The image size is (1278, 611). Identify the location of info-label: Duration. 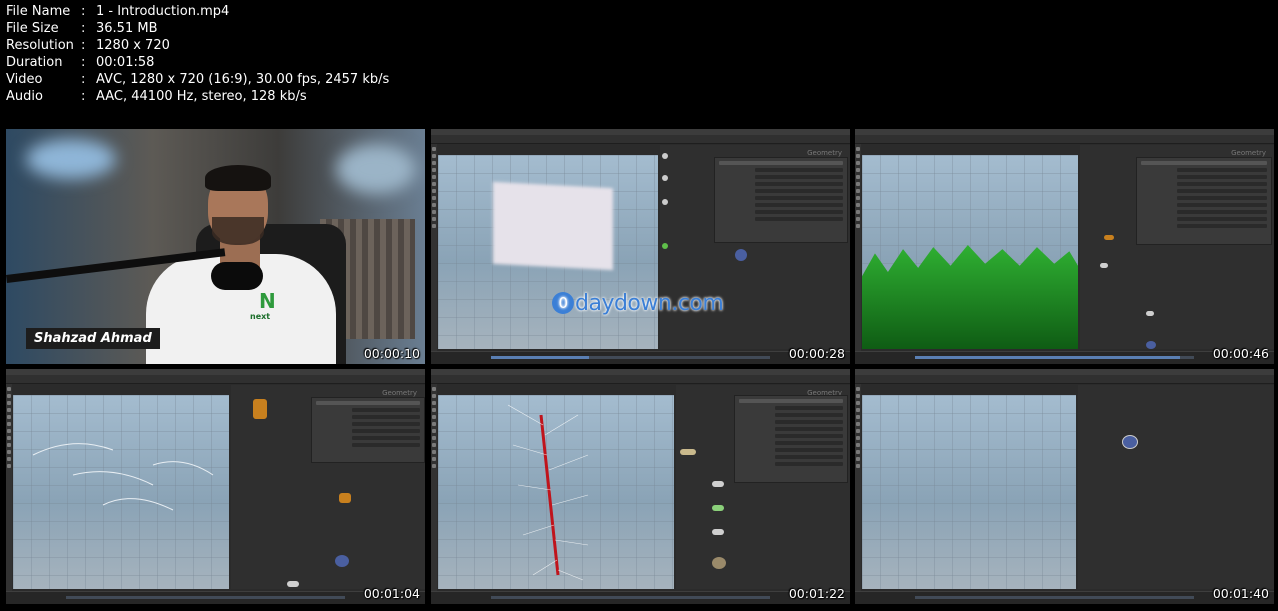
(34, 62).